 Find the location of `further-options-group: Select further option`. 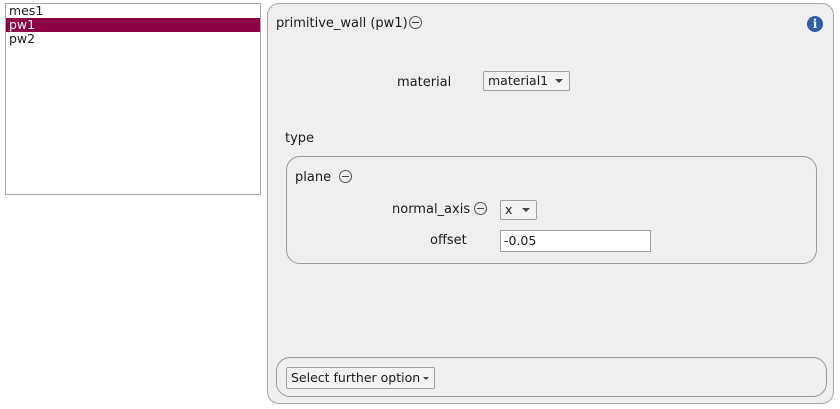

further-options-group: Select further option is located at coordinates (551, 377).